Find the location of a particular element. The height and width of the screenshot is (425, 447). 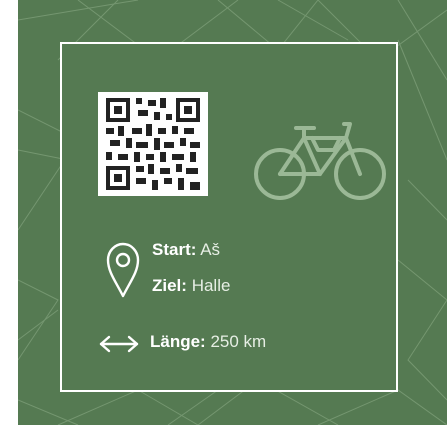

start-value: Aš is located at coordinates (210, 249).